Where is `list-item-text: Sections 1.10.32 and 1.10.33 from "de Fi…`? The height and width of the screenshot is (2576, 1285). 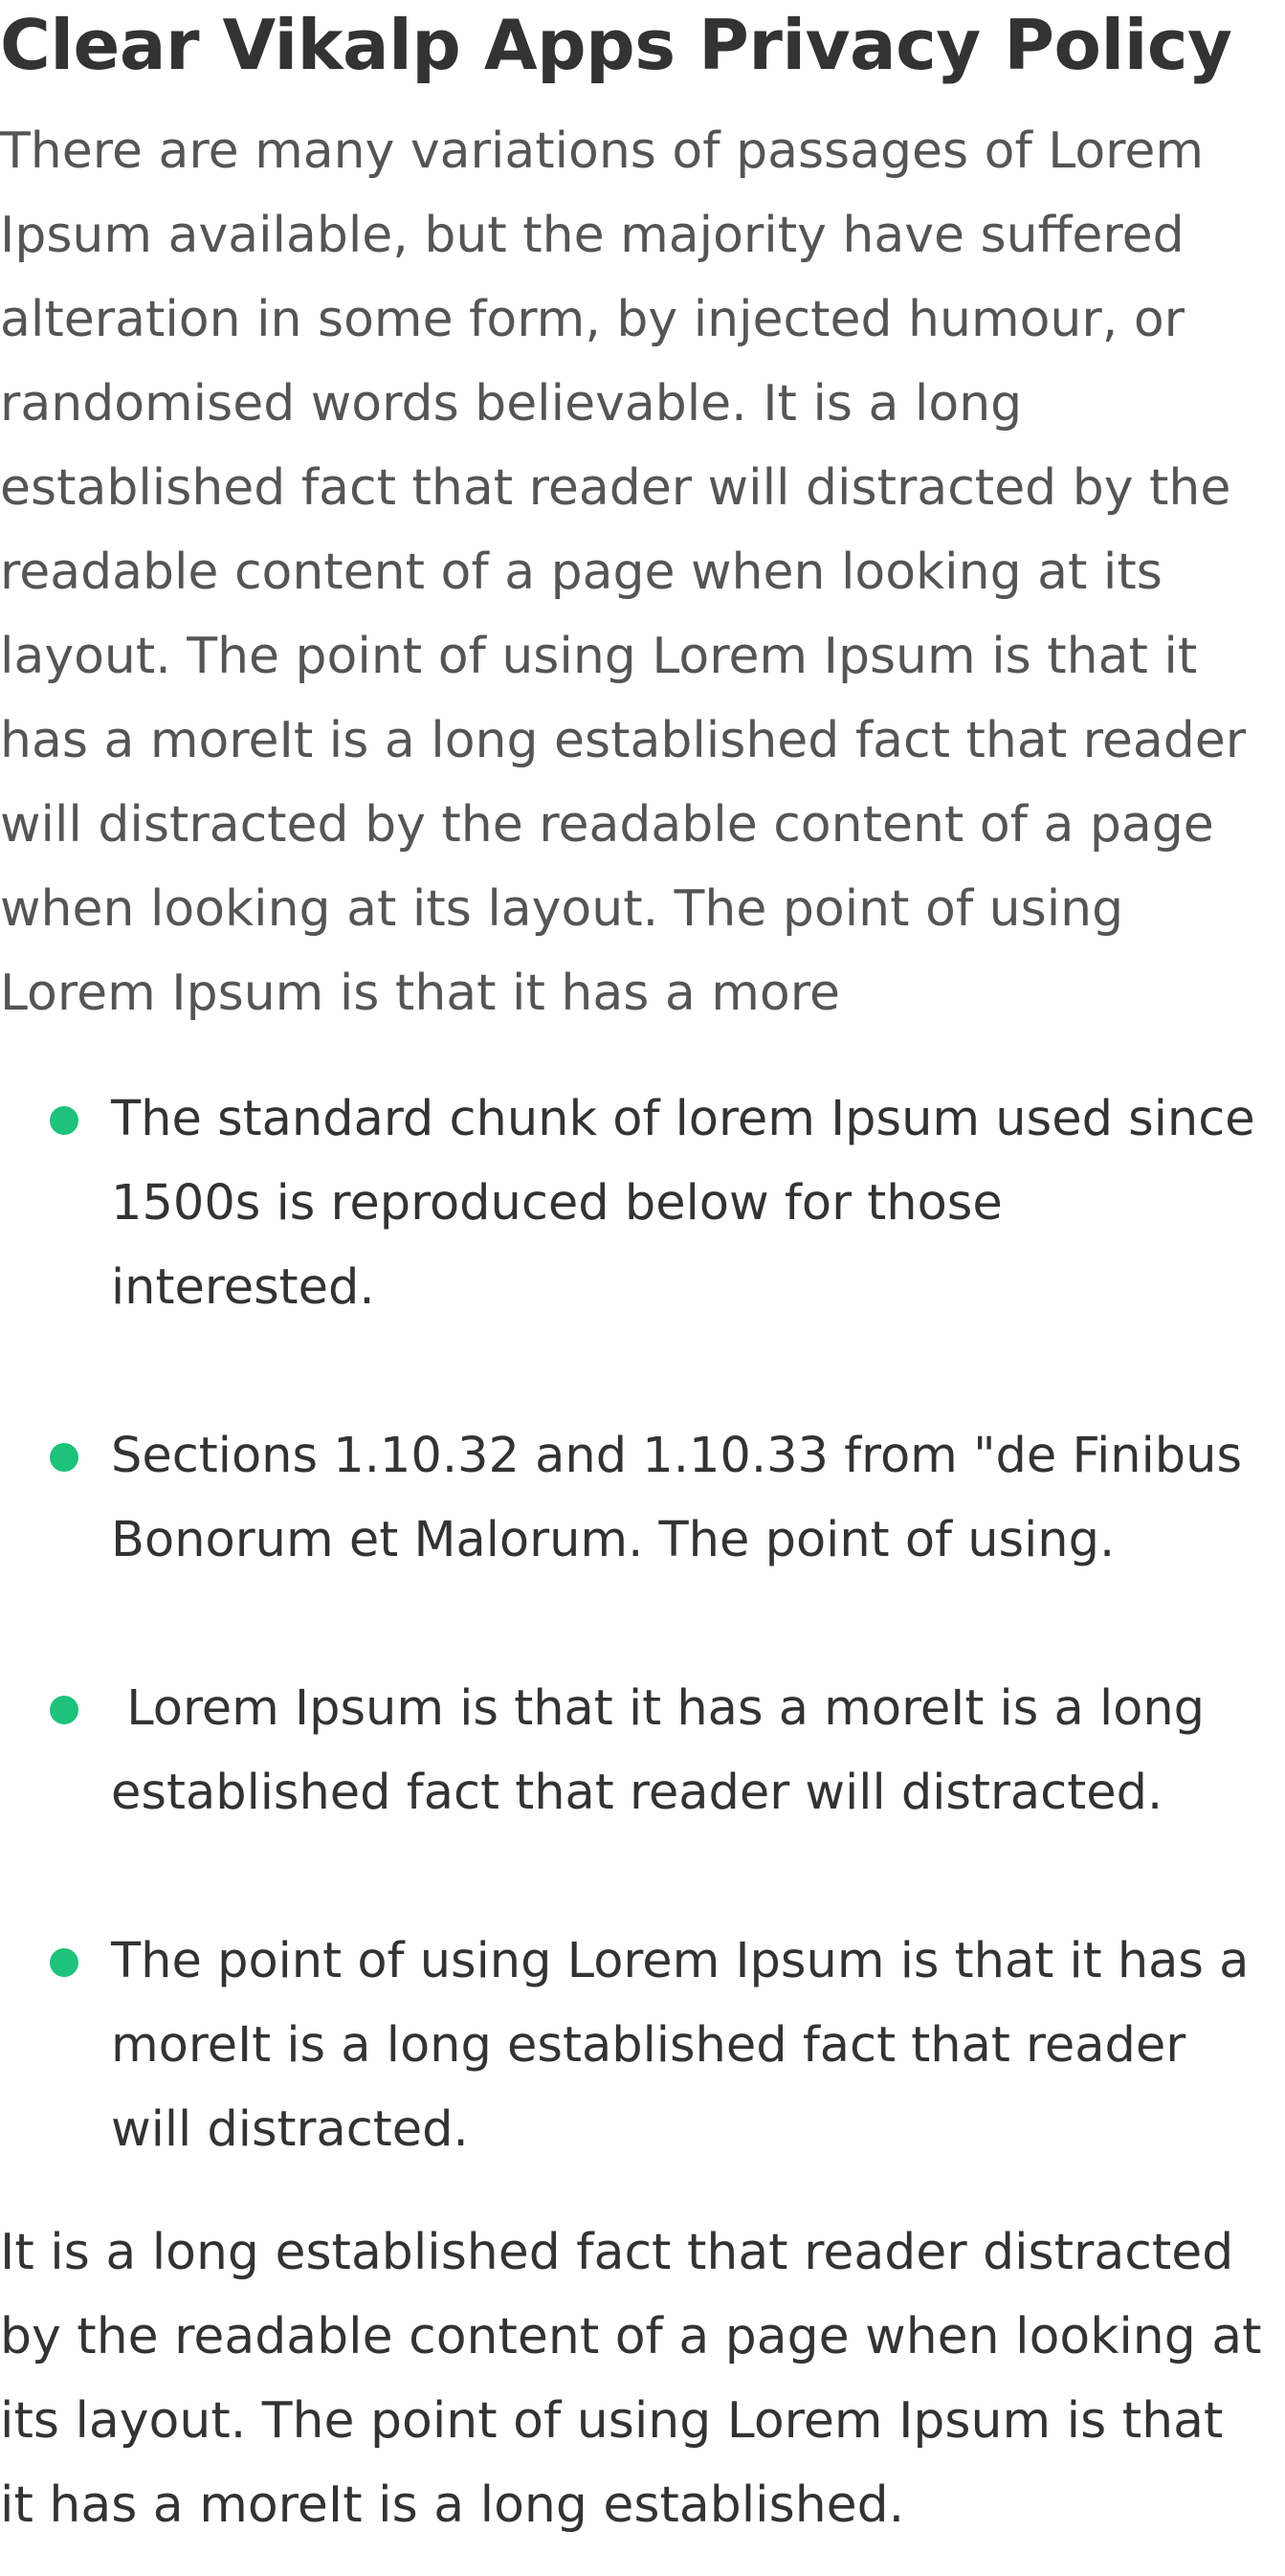 list-item-text: Sections 1.10.32 and 1.10.33 from "de Fi… is located at coordinates (677, 1498).